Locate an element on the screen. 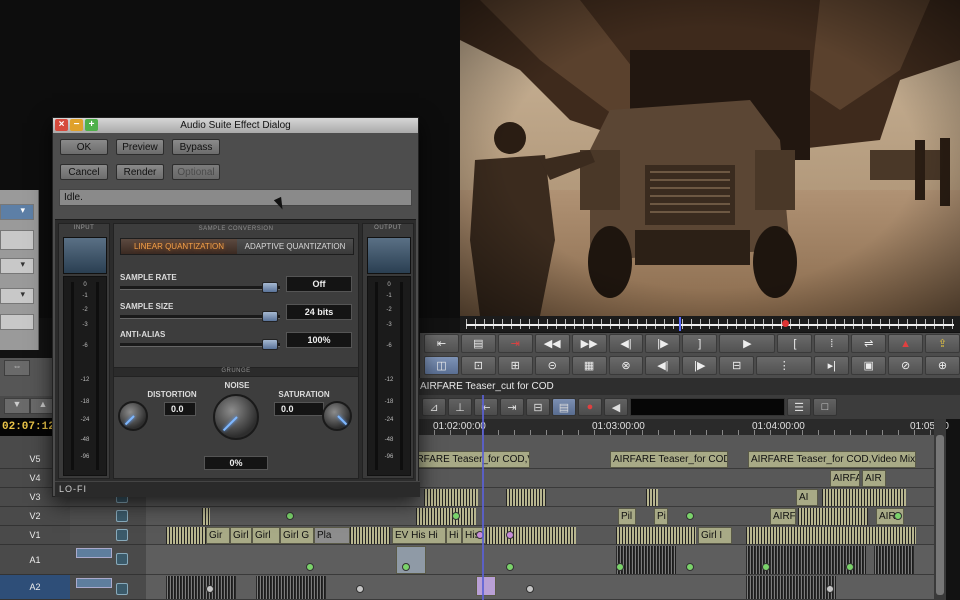 The image size is (960, 600). tool-button-4: ⊝ is located at coordinates (552, 365).